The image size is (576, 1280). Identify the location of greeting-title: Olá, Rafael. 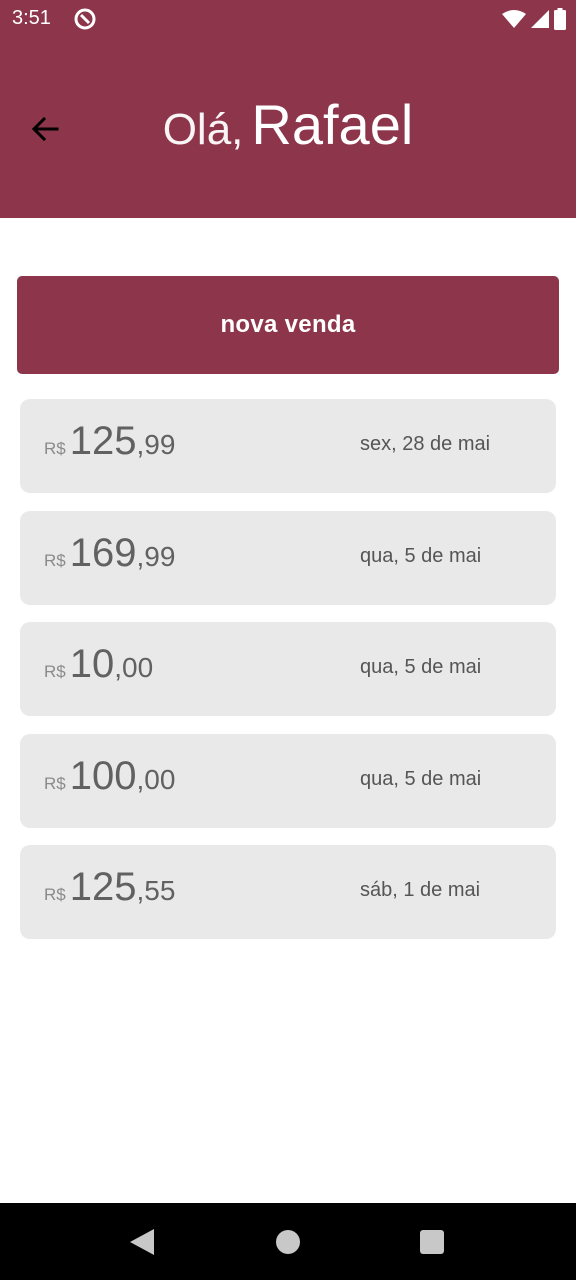
(288, 124).